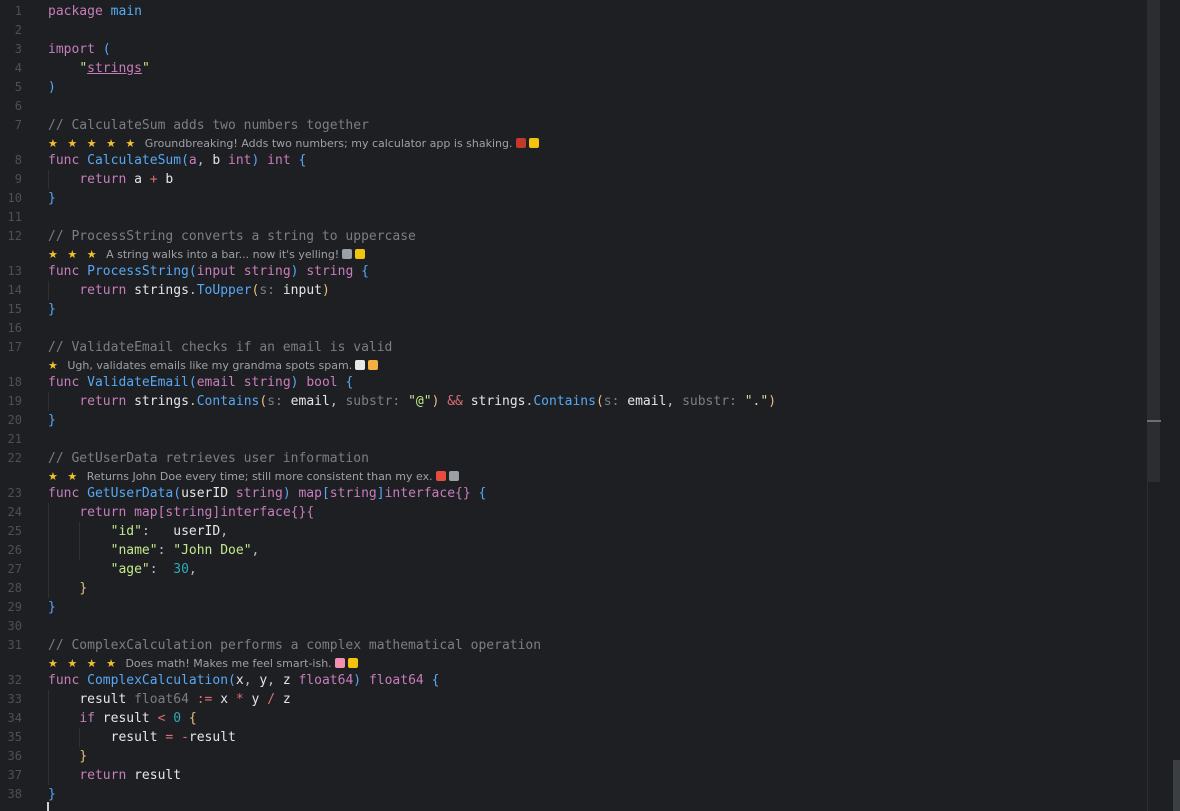  What do you see at coordinates (181, 512) in the screenshot?
I see `code-line: return map[string]interface{}{` at bounding box center [181, 512].